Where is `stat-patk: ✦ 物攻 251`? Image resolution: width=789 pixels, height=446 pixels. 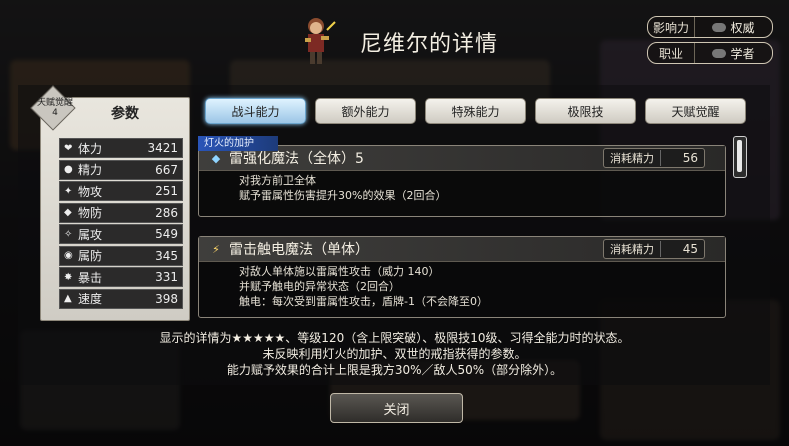
stat-patk: ✦ 物攻 251 is located at coordinates (121, 191).